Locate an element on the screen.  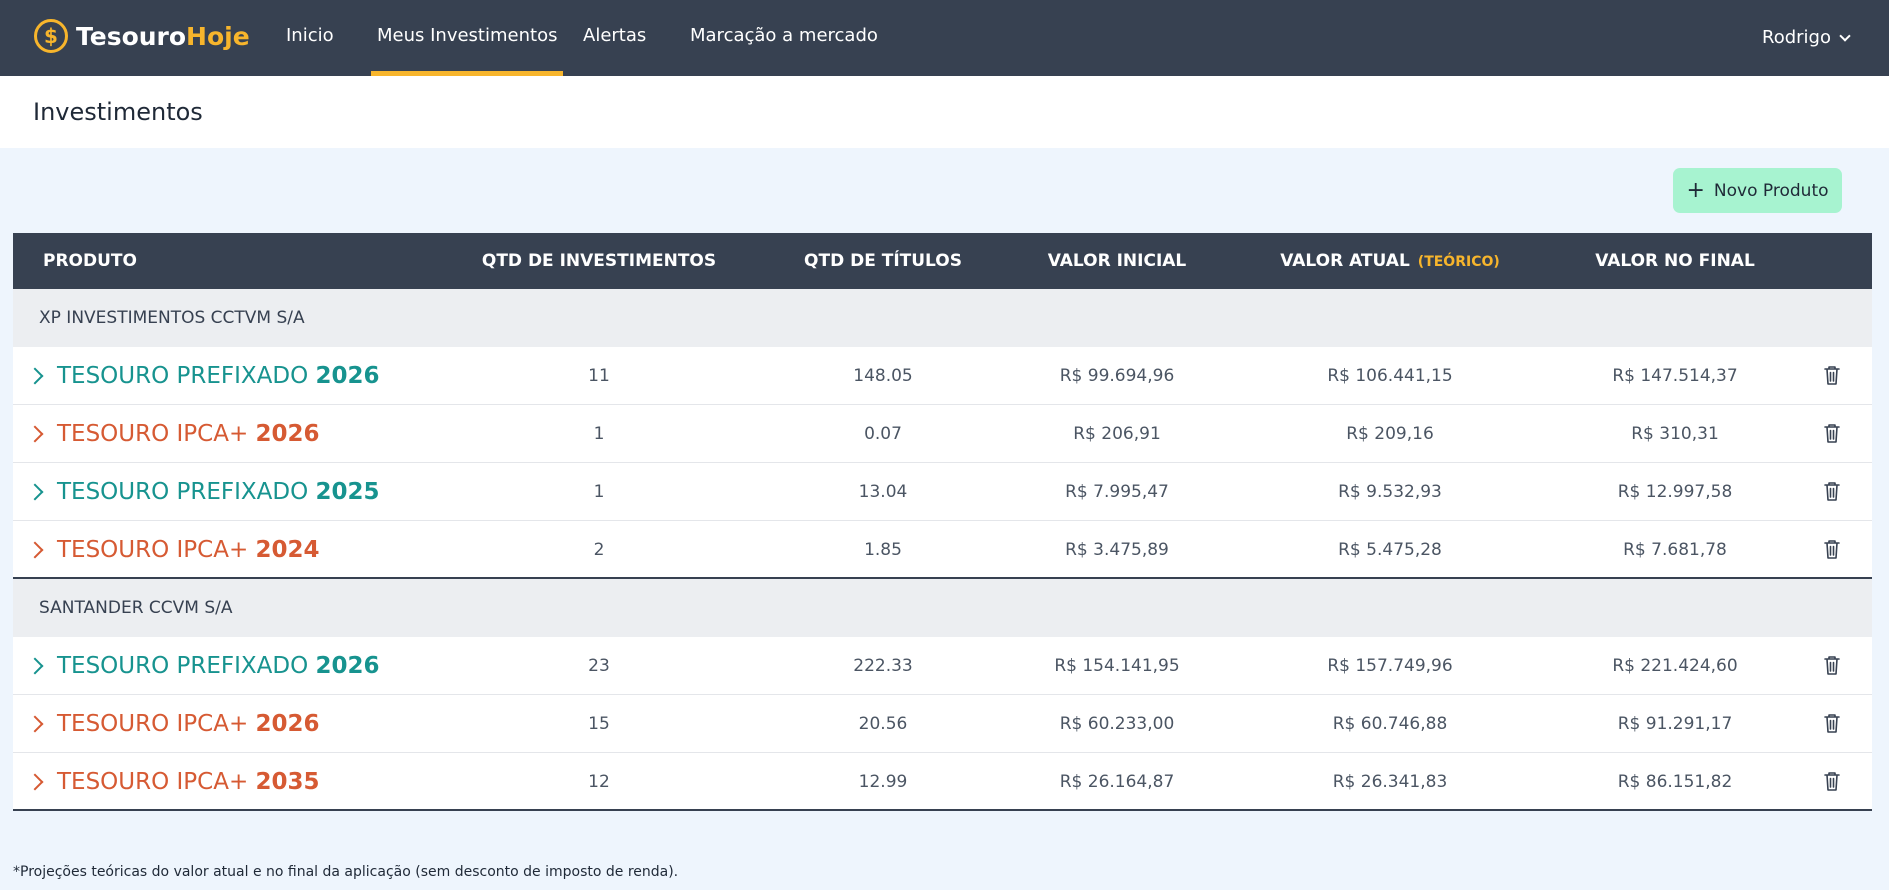
product-name: TESOURO IPCA+ 2024 is located at coordinates (188, 550).